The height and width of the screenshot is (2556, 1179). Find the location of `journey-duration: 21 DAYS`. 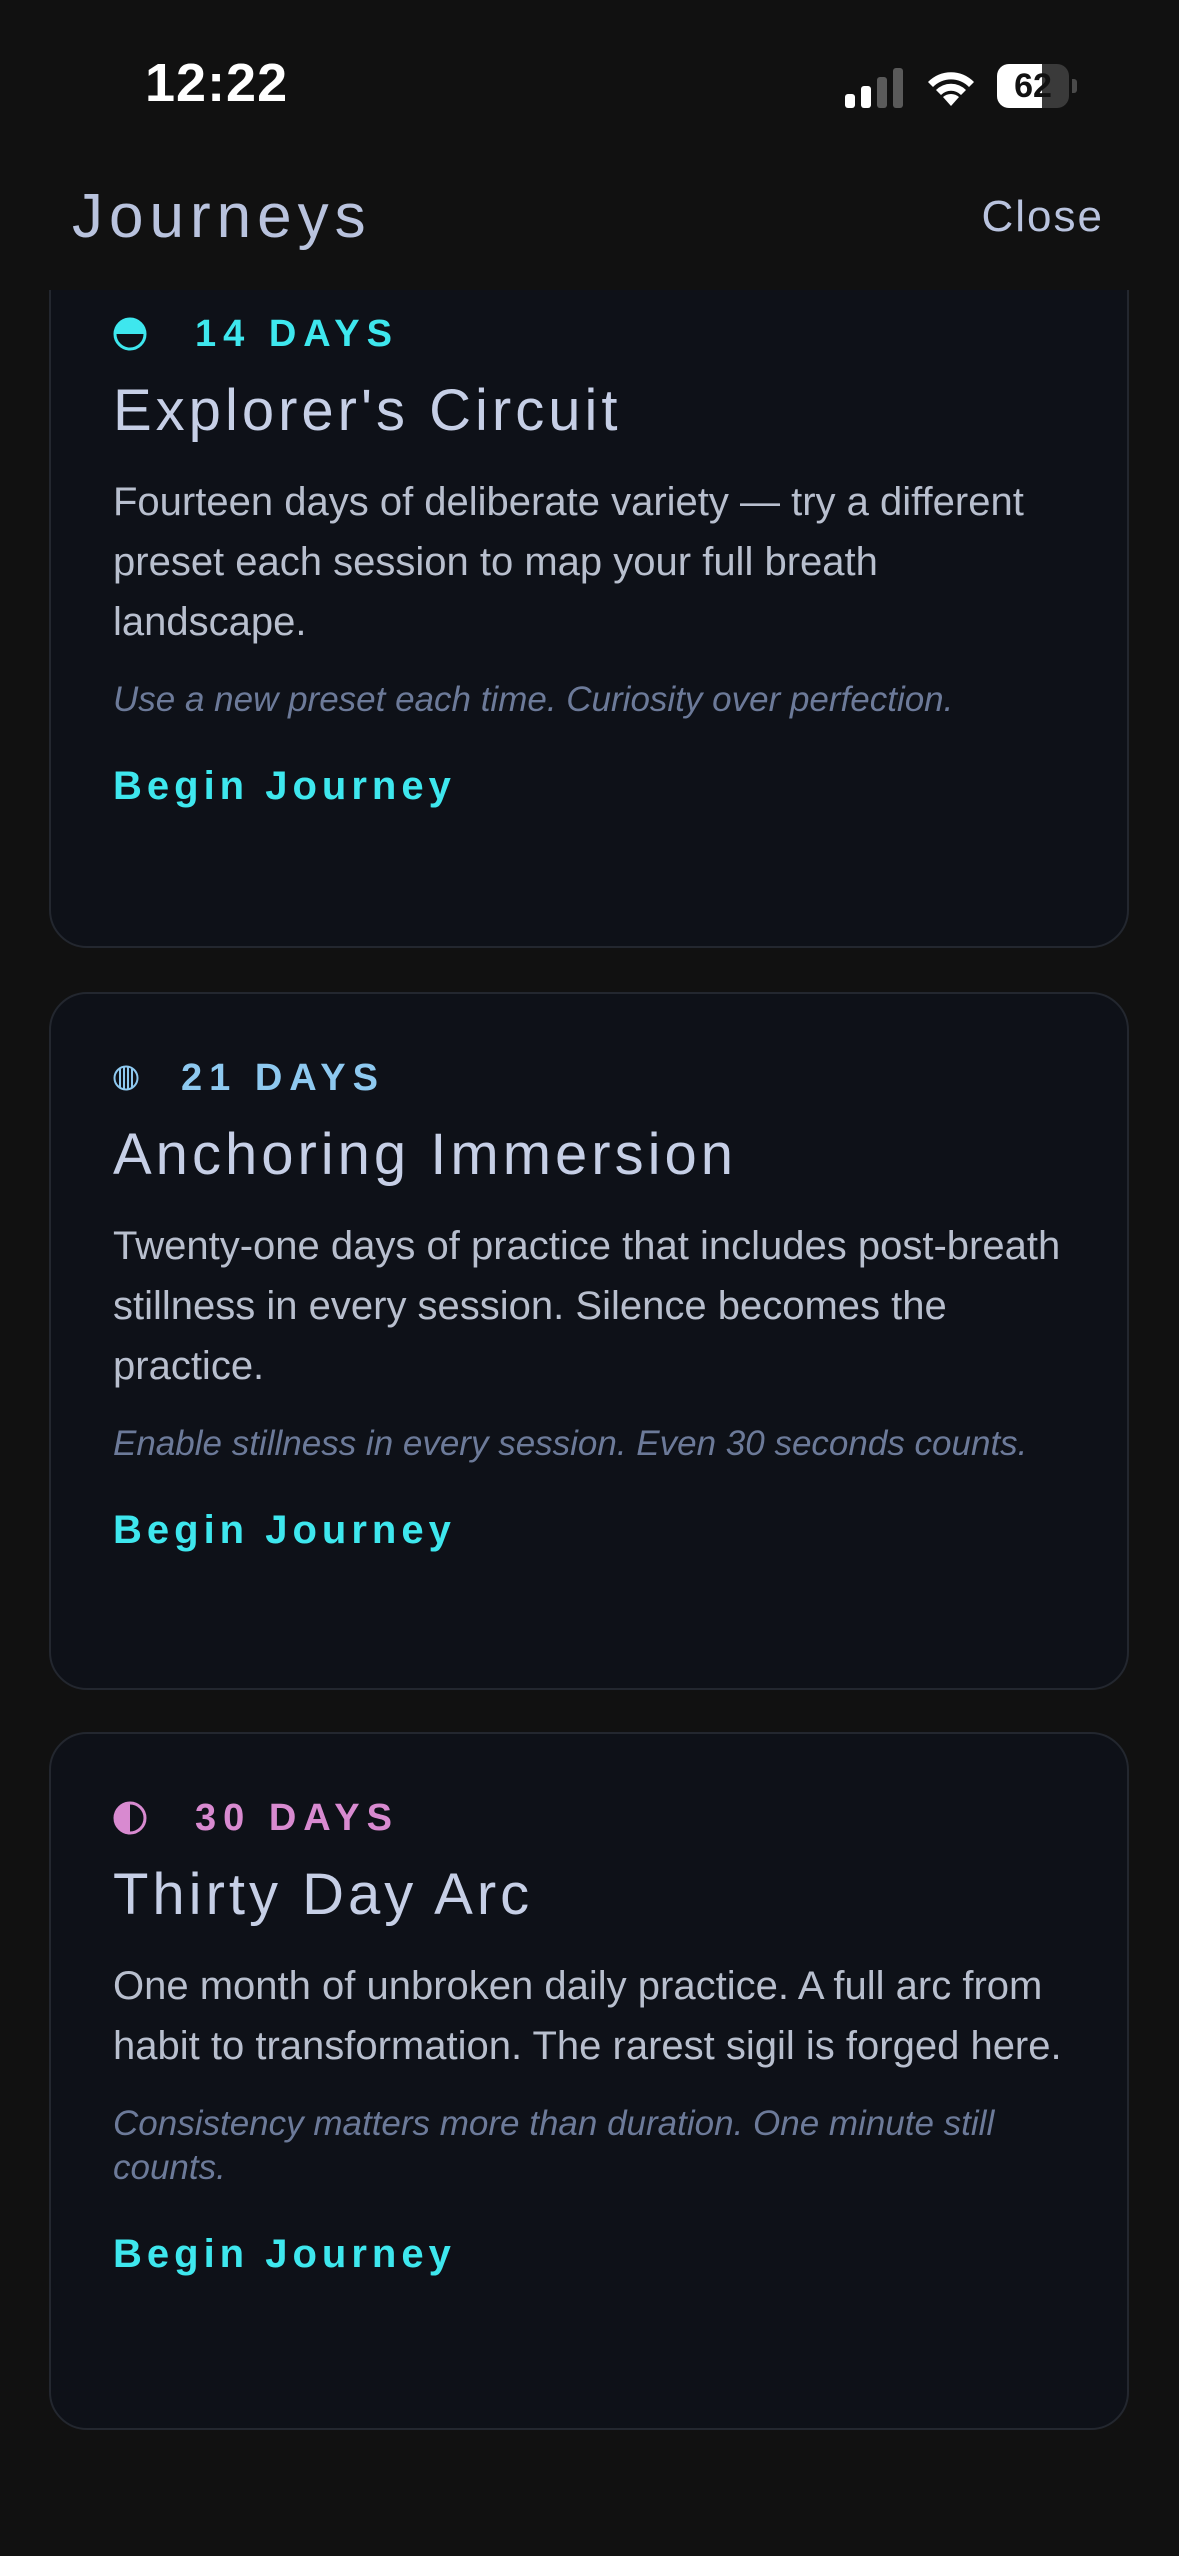

journey-duration: 21 DAYS is located at coordinates (589, 1077).